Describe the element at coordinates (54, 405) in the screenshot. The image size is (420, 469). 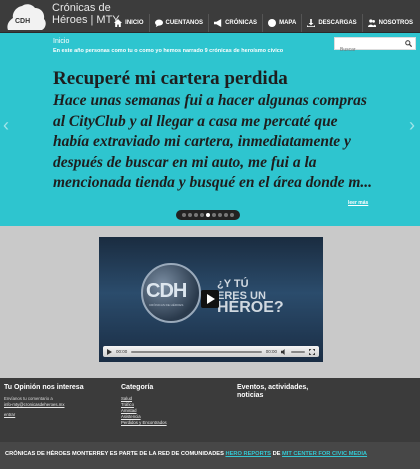
I see `footer-email-link: info-mty@cronicasdeheroes.mx` at that location.